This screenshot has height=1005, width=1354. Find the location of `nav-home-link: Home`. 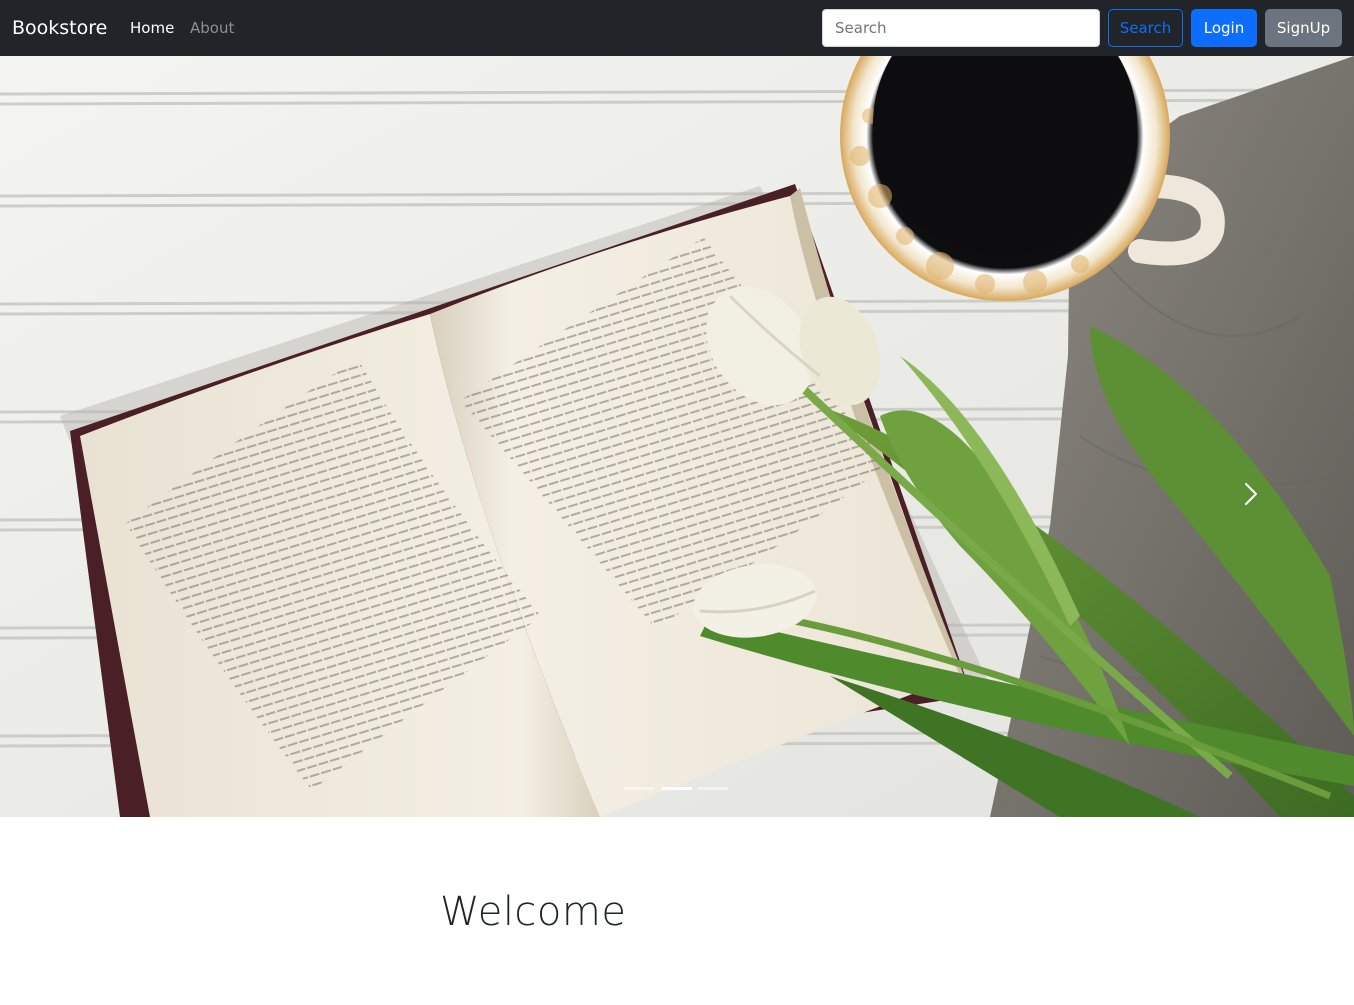

nav-home-link: Home is located at coordinates (152, 28).